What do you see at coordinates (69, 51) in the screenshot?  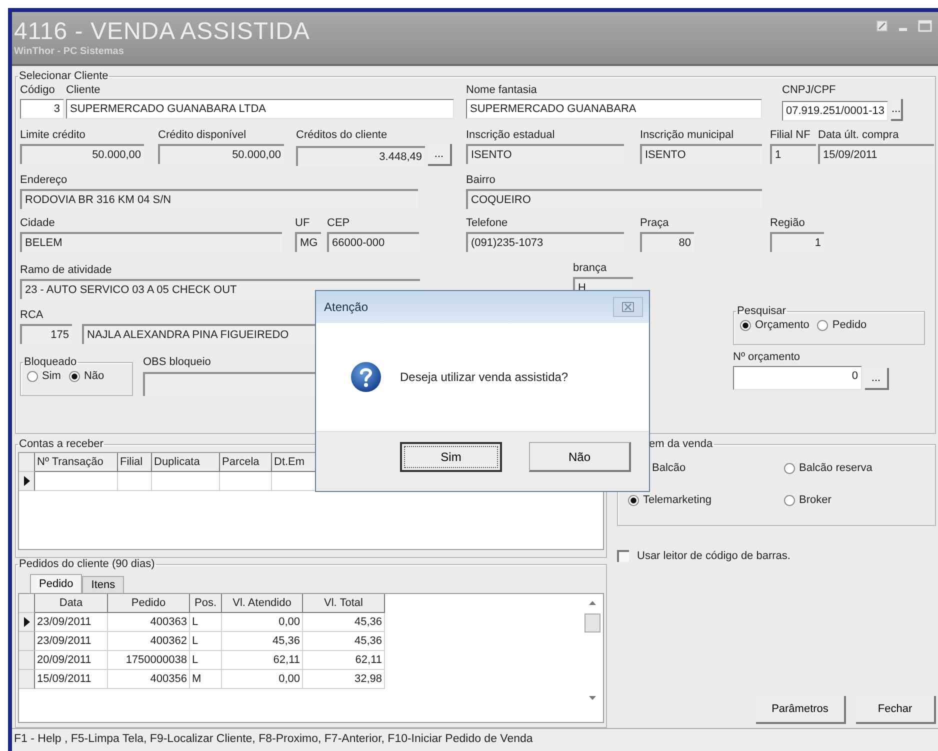 I see `window-subtitle: WinThor - PC Sistemas` at bounding box center [69, 51].